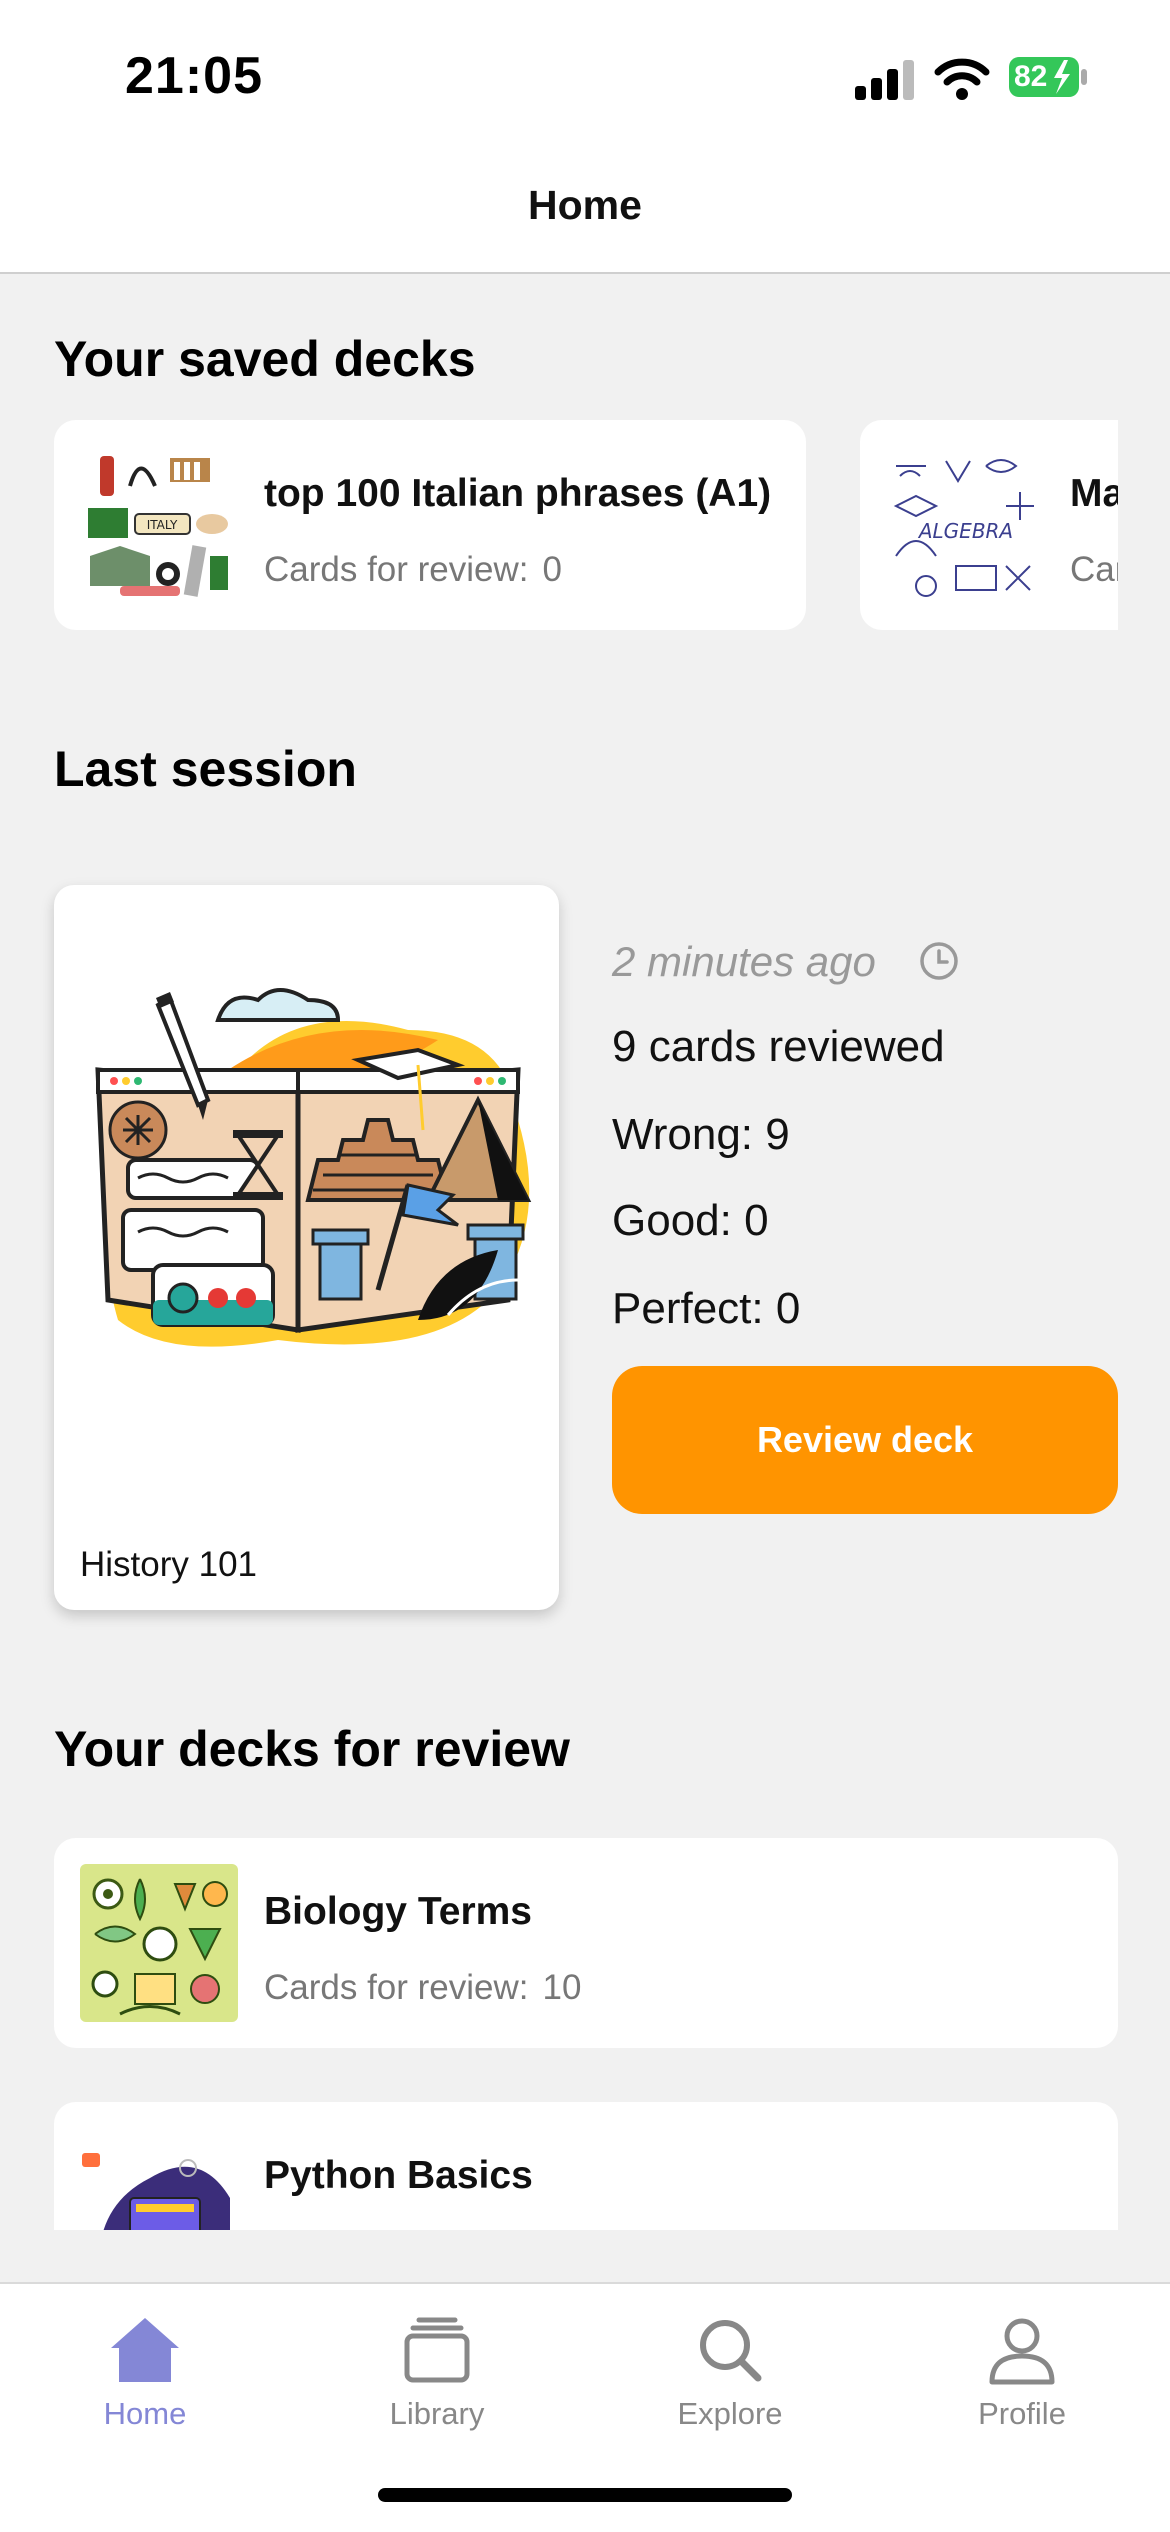  What do you see at coordinates (730, 2413) in the screenshot?
I see `tab-label: Explore` at bounding box center [730, 2413].